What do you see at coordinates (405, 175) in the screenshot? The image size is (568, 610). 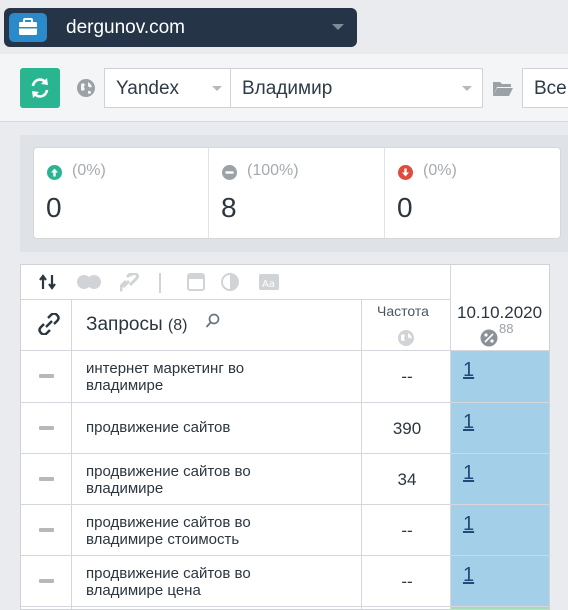 I see `arrow-down-icon` at bounding box center [405, 175].